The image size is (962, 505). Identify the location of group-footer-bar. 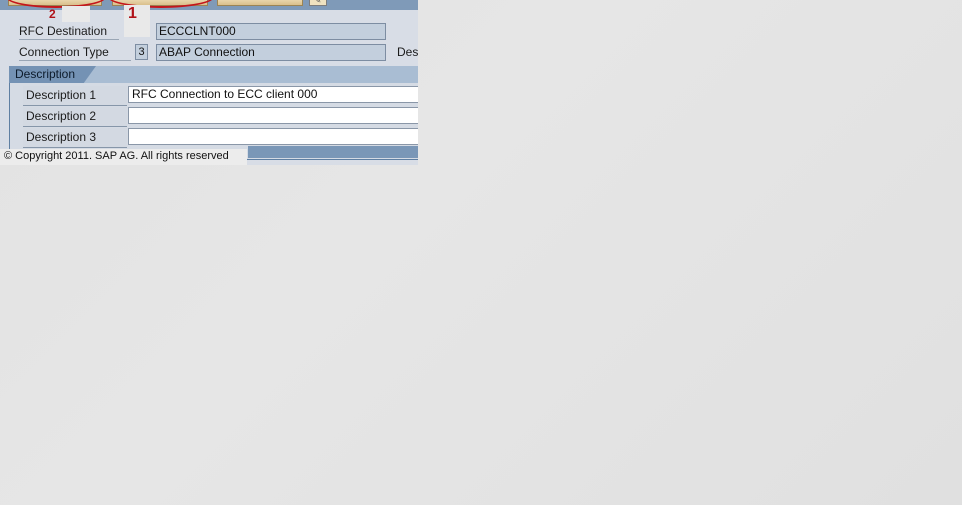
(333, 152).